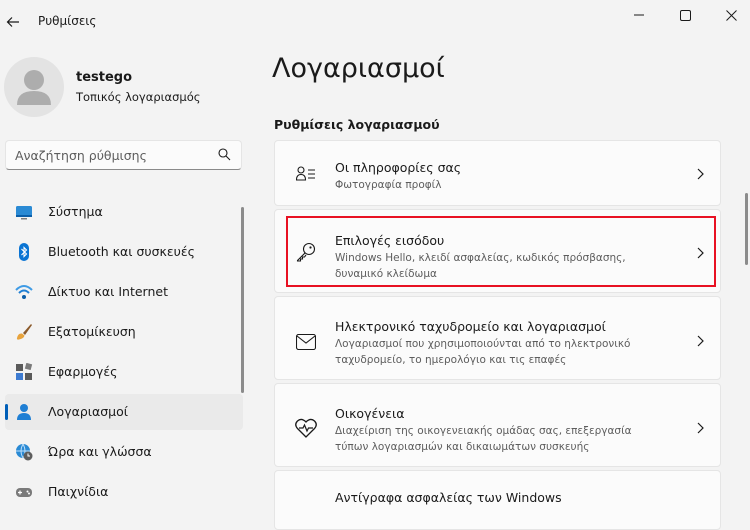 This screenshot has height=530, width=750. What do you see at coordinates (138, 97) in the screenshot?
I see `account-type: Τοπικός λογαριασμός` at bounding box center [138, 97].